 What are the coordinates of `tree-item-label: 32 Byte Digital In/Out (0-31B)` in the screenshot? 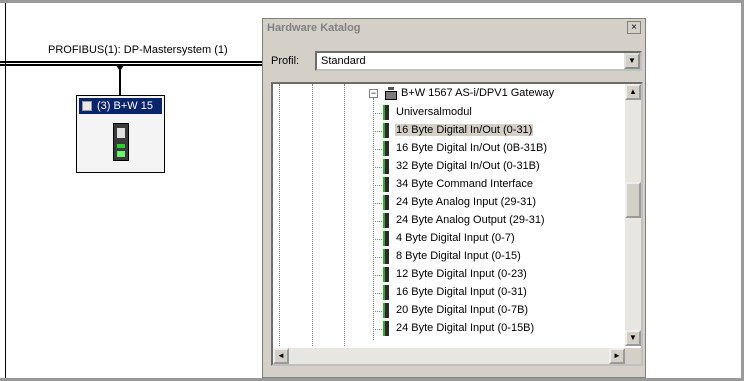 It's located at (468, 166).